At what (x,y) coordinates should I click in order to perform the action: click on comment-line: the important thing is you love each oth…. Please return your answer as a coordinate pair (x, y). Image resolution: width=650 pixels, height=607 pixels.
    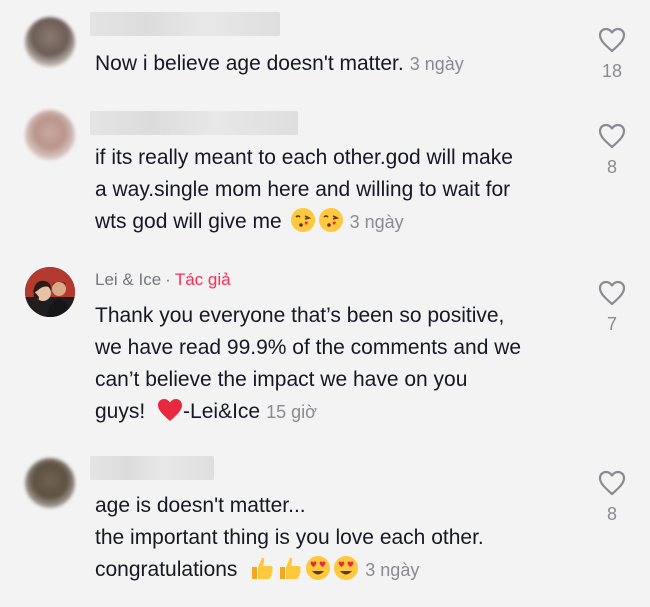
    Looking at the image, I should click on (289, 537).